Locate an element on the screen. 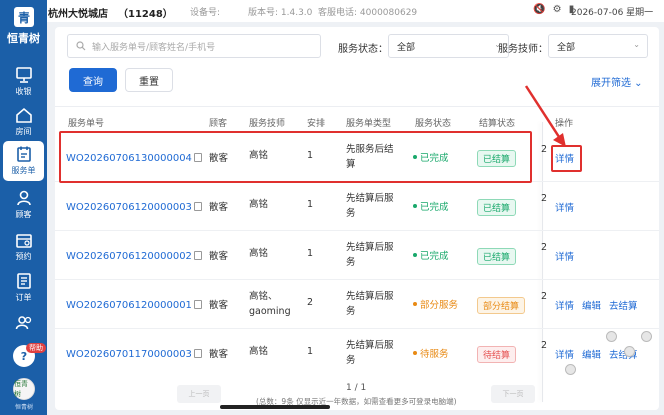 The width and height of the screenshot is (664, 415). col-order-id: 服务单号 is located at coordinates (86, 124).